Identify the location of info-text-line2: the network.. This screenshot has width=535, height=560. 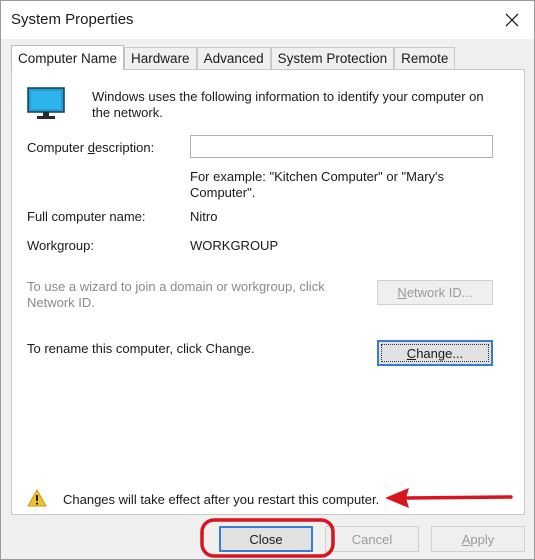
(127, 112).